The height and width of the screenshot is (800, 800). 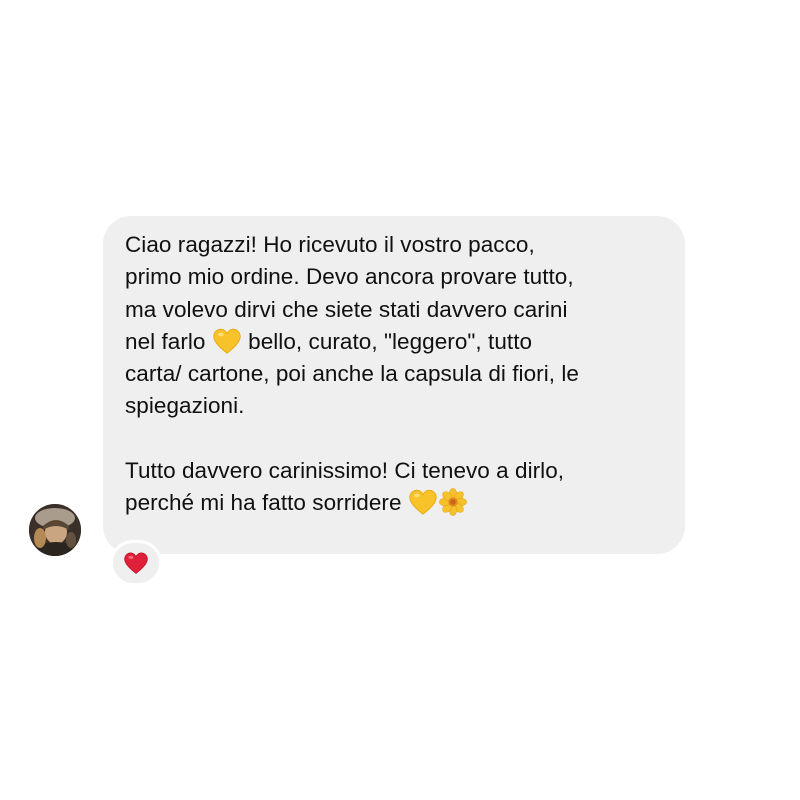 I want to click on message-line: perché mi ha fatto sorridere, so click(x=395, y=503).